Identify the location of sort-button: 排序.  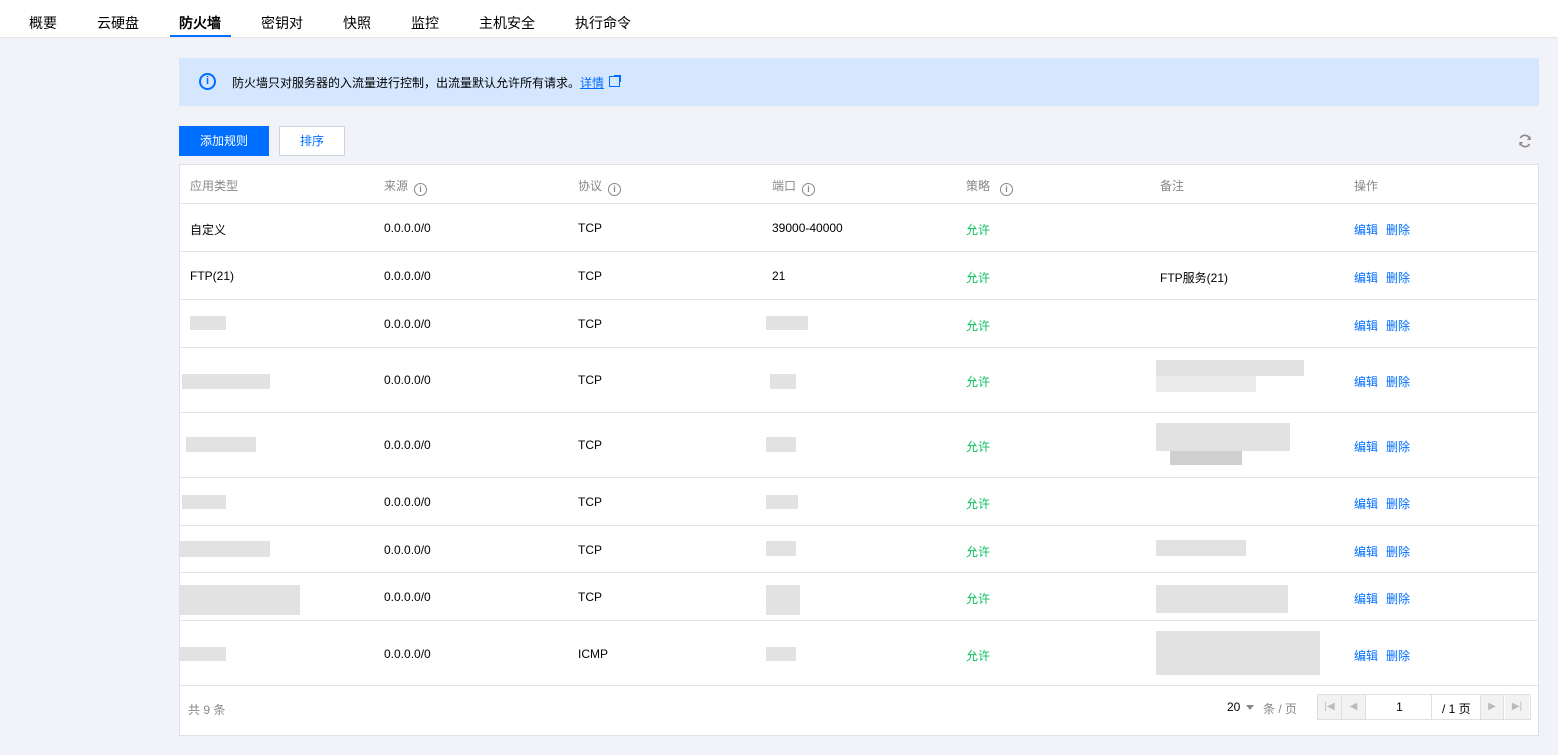
(312, 141).